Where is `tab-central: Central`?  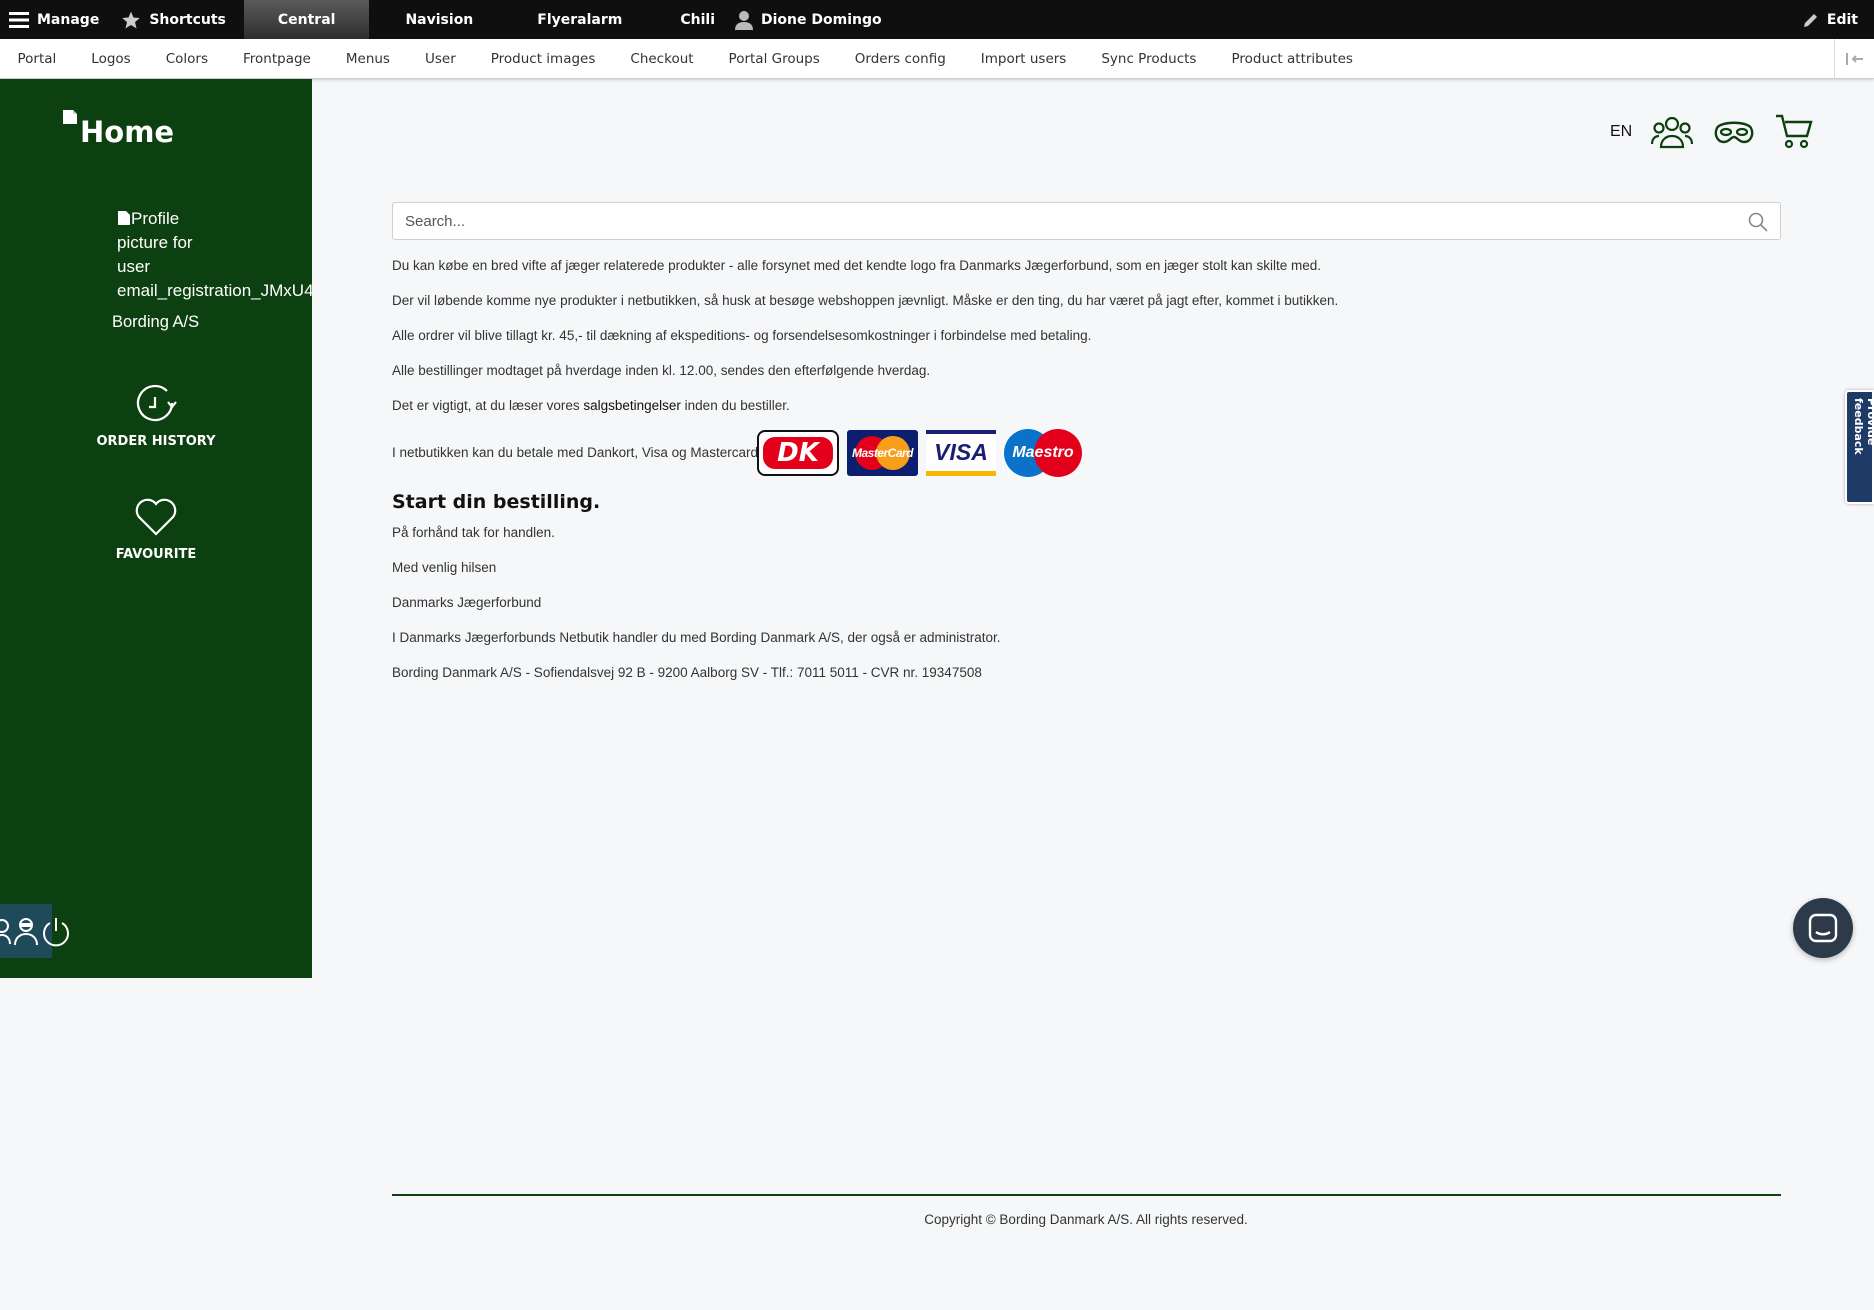
tab-central: Central is located at coordinates (306, 19).